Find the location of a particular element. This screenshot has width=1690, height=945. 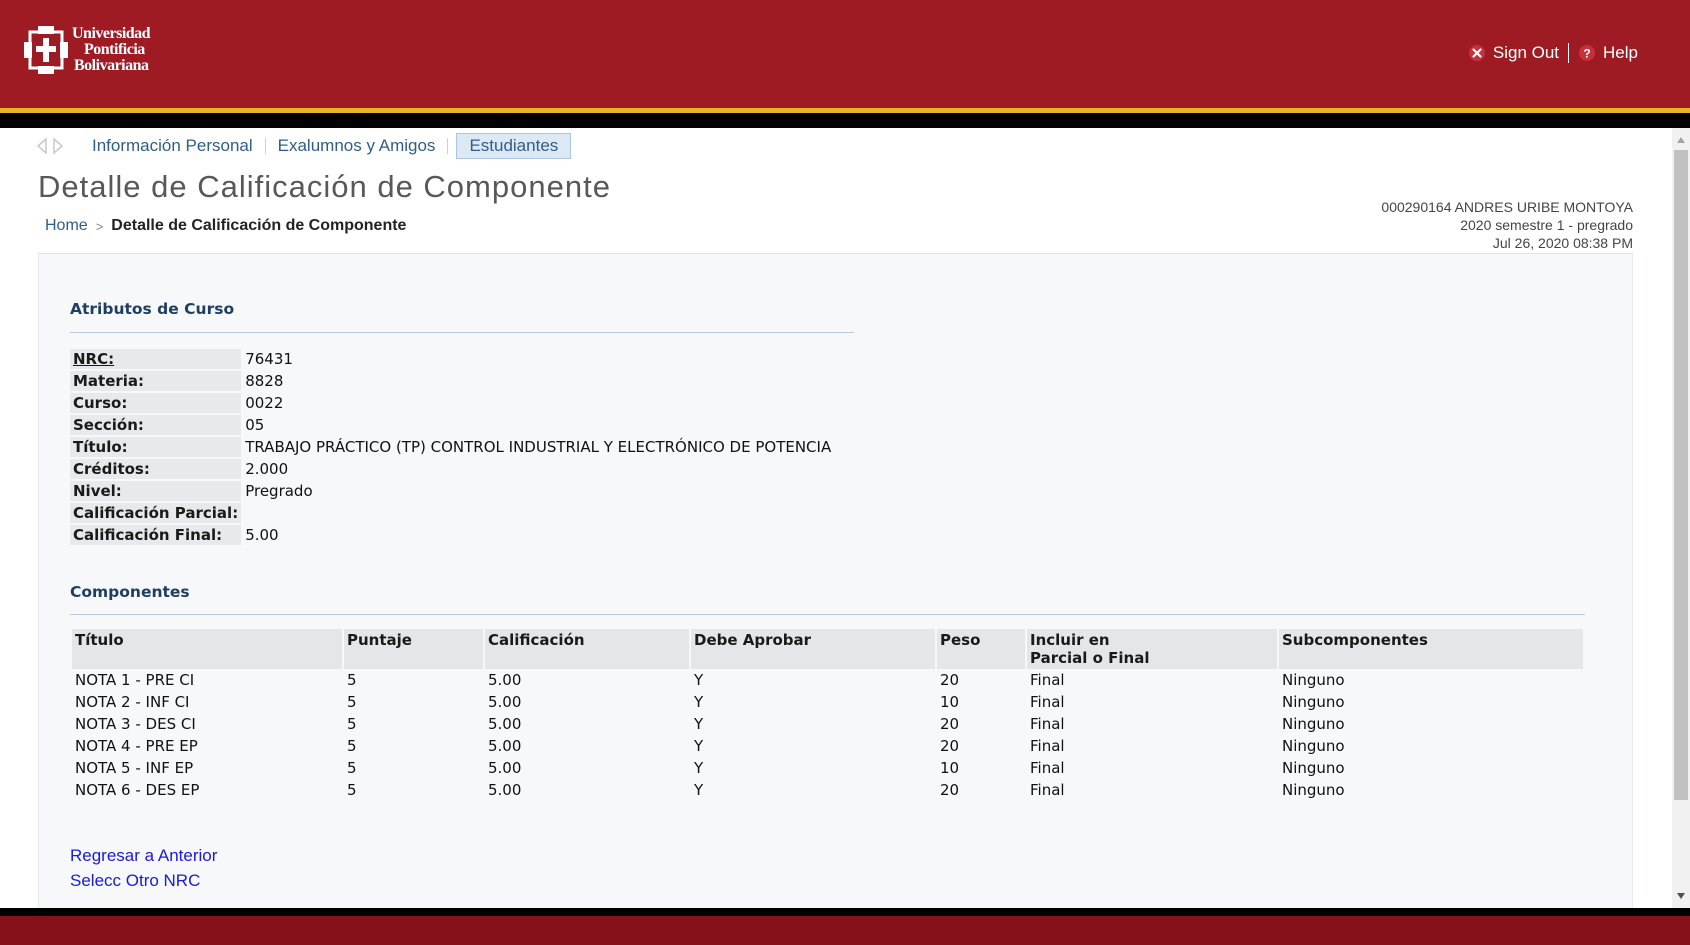

attr-value: 8828 is located at coordinates (264, 381).